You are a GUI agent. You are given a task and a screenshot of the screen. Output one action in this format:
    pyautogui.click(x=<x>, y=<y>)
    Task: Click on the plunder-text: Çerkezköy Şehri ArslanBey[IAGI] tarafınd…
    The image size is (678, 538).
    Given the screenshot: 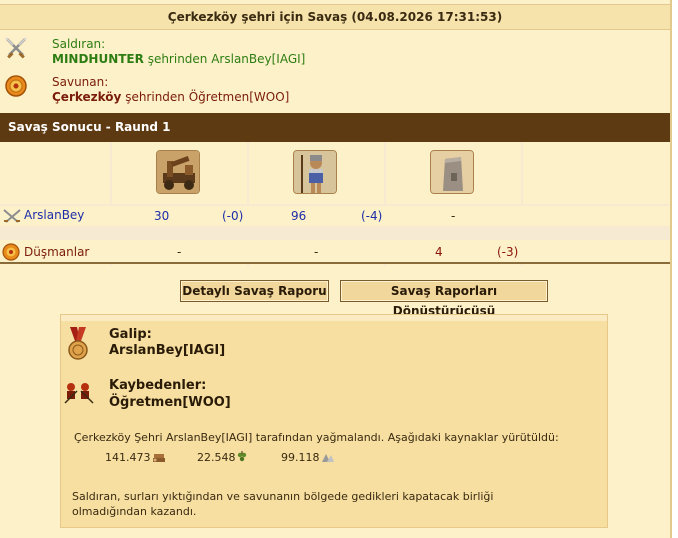 What is the action you would take?
    pyautogui.click(x=316, y=437)
    